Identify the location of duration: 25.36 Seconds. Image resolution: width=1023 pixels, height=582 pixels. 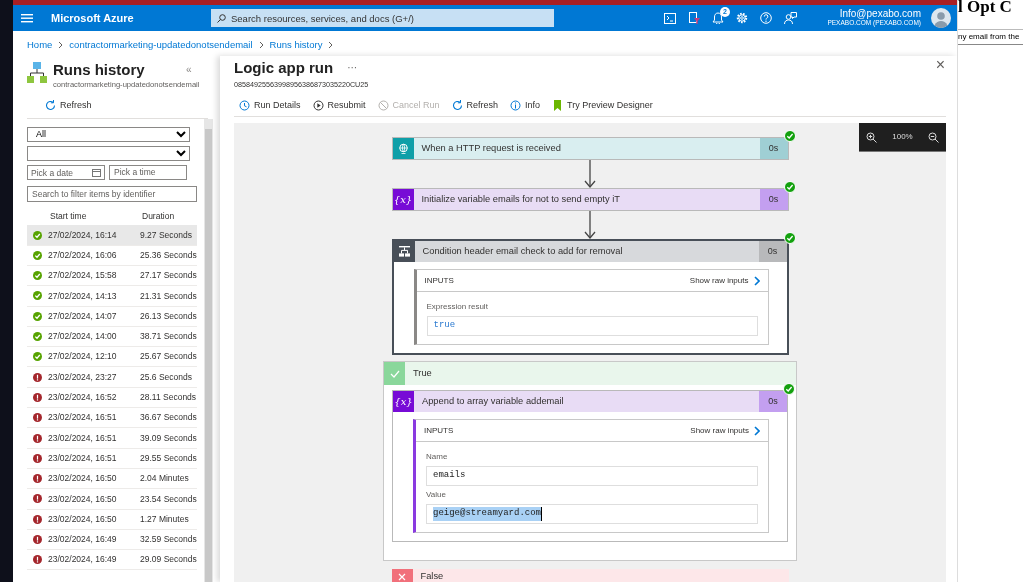
(168, 255).